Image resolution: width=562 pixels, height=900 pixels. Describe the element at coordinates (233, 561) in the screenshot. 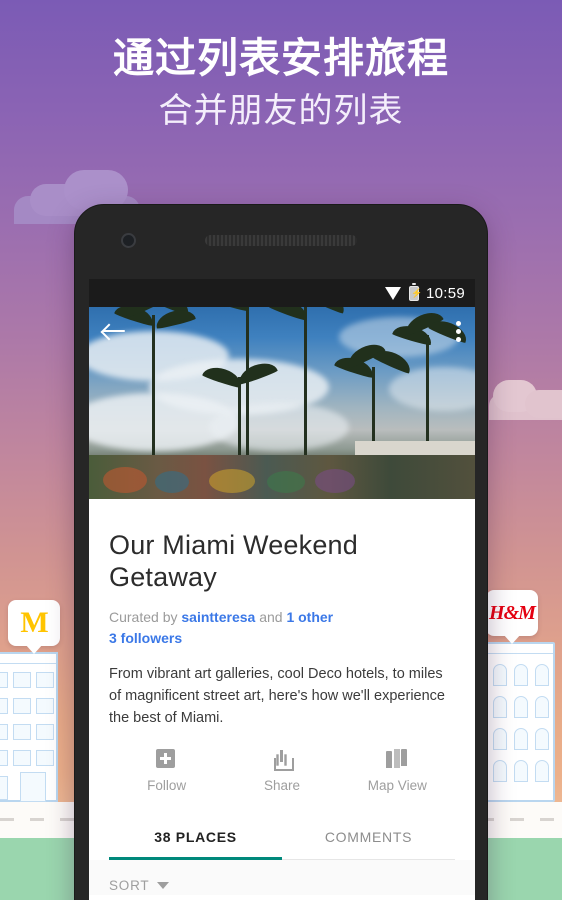

I see `page-title: Our Miami Weekend Getaway` at that location.